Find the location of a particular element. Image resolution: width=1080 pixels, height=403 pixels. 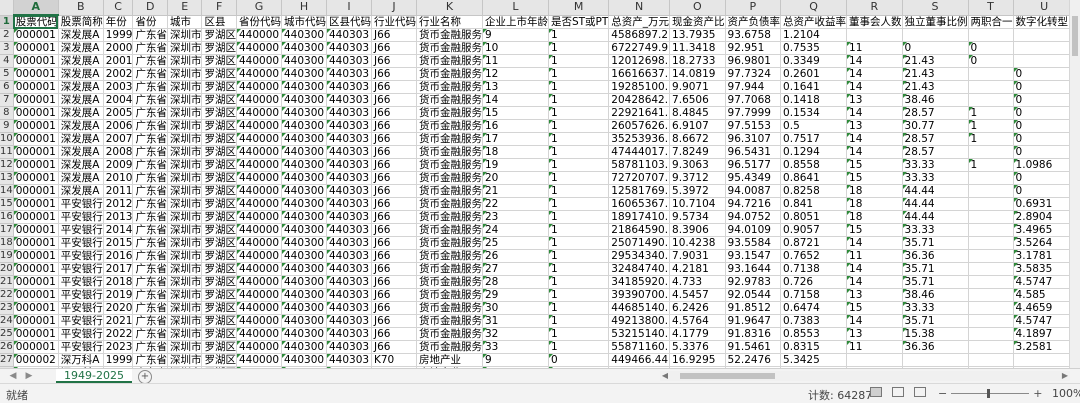

grid-cell: 2013 is located at coordinates (118, 217).